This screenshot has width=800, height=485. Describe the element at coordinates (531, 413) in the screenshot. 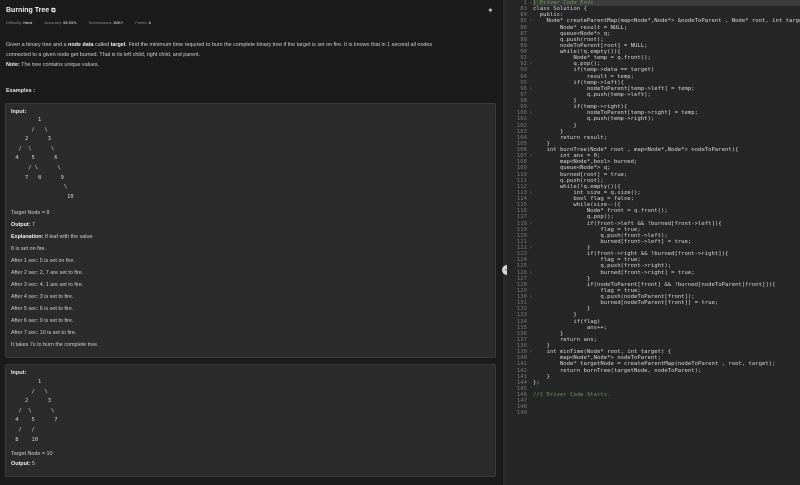

I see `fold-marker` at that location.